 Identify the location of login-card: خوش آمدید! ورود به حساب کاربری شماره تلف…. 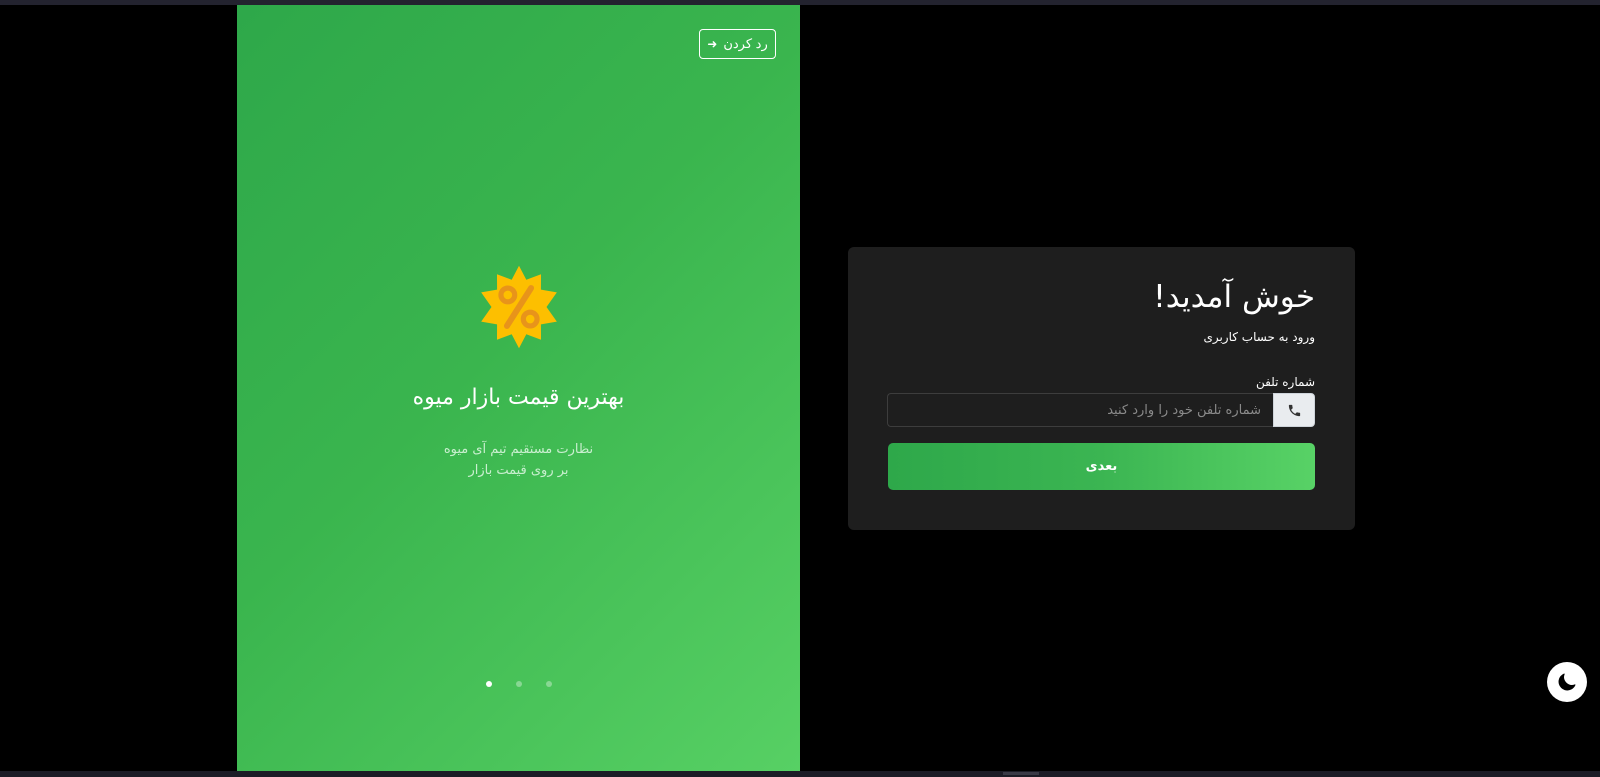
(1101, 388).